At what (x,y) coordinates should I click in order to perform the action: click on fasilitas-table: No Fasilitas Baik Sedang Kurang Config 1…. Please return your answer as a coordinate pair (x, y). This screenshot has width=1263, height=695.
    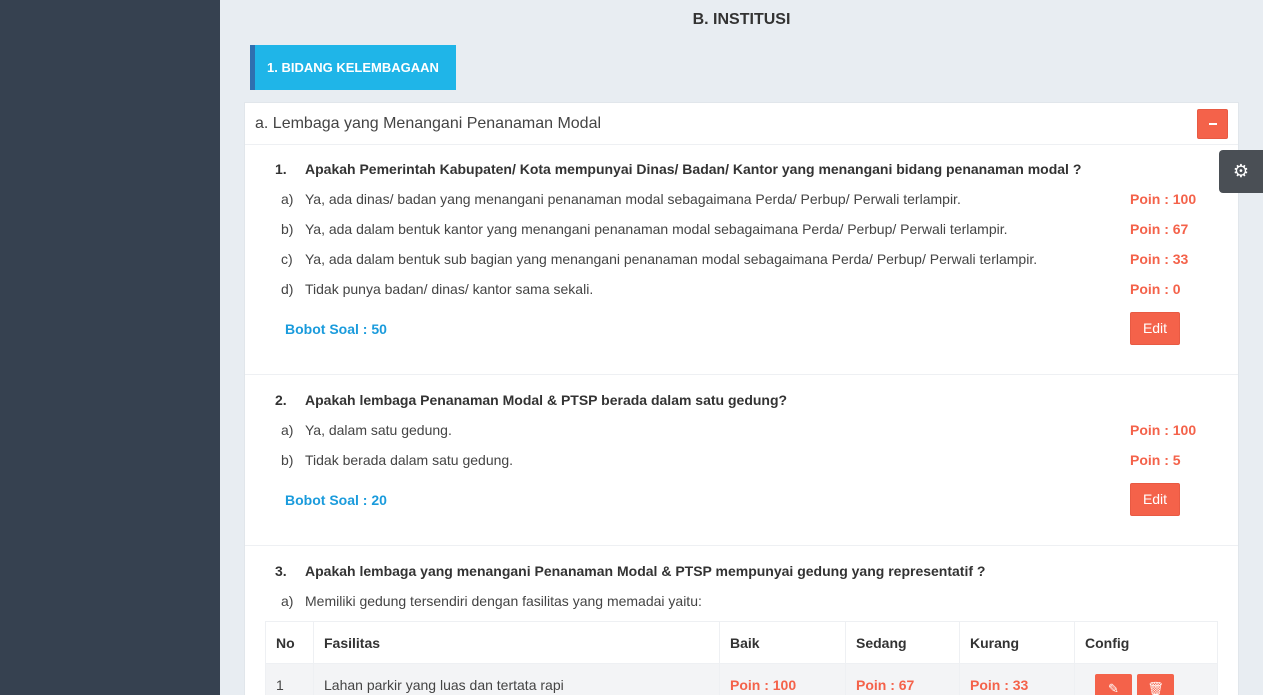
    Looking at the image, I should click on (741, 658).